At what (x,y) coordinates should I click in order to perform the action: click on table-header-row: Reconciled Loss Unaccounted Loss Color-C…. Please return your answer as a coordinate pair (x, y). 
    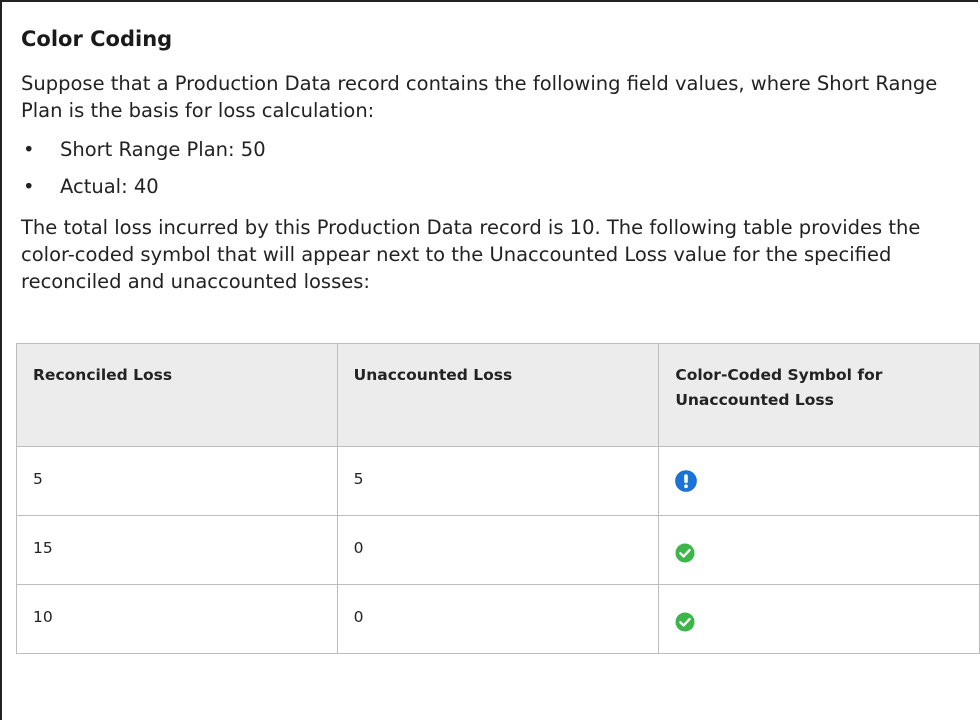
    Looking at the image, I should click on (498, 395).